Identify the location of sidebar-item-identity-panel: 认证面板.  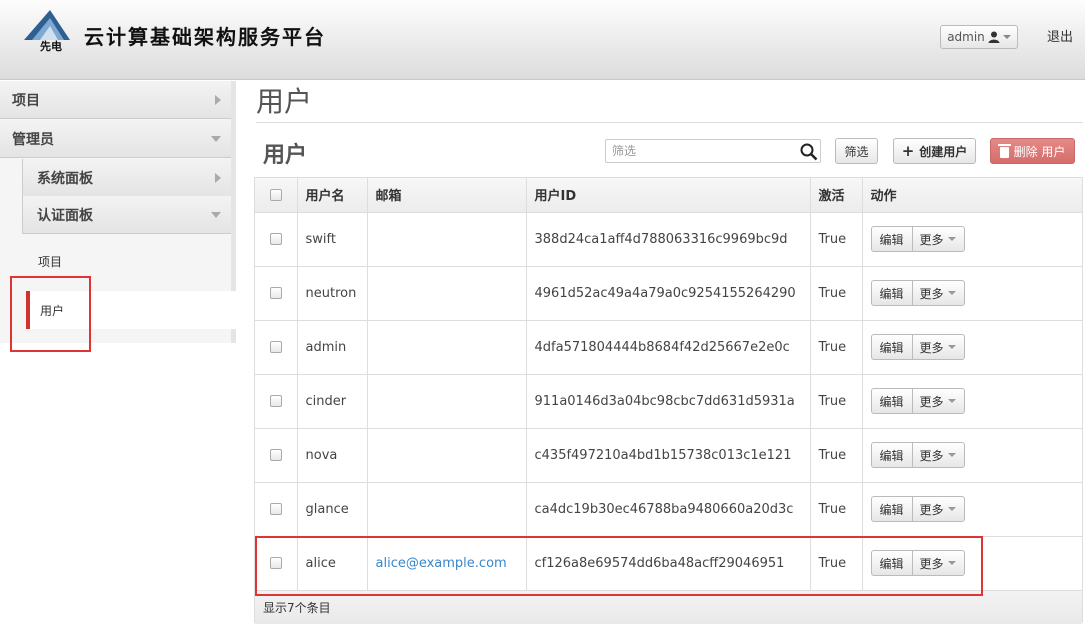
(126, 215).